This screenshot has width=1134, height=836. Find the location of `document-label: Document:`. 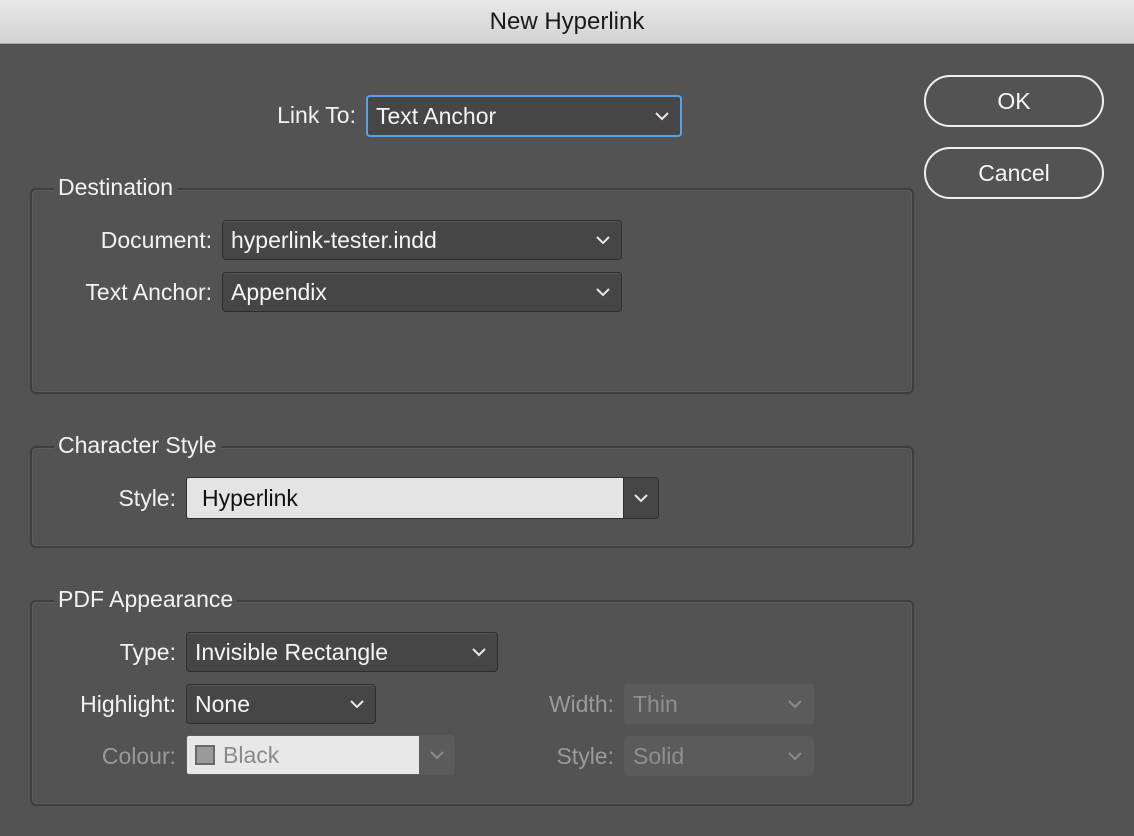

document-label: Document: is located at coordinates (156, 240).